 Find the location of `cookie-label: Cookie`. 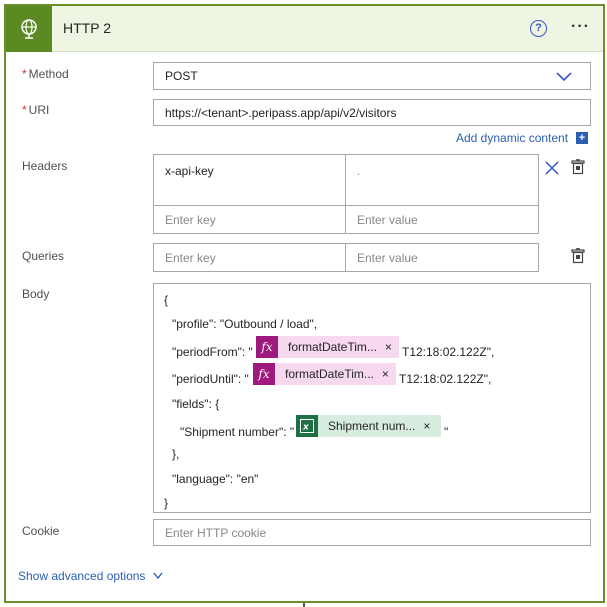

cookie-label: Cookie is located at coordinates (41, 531).